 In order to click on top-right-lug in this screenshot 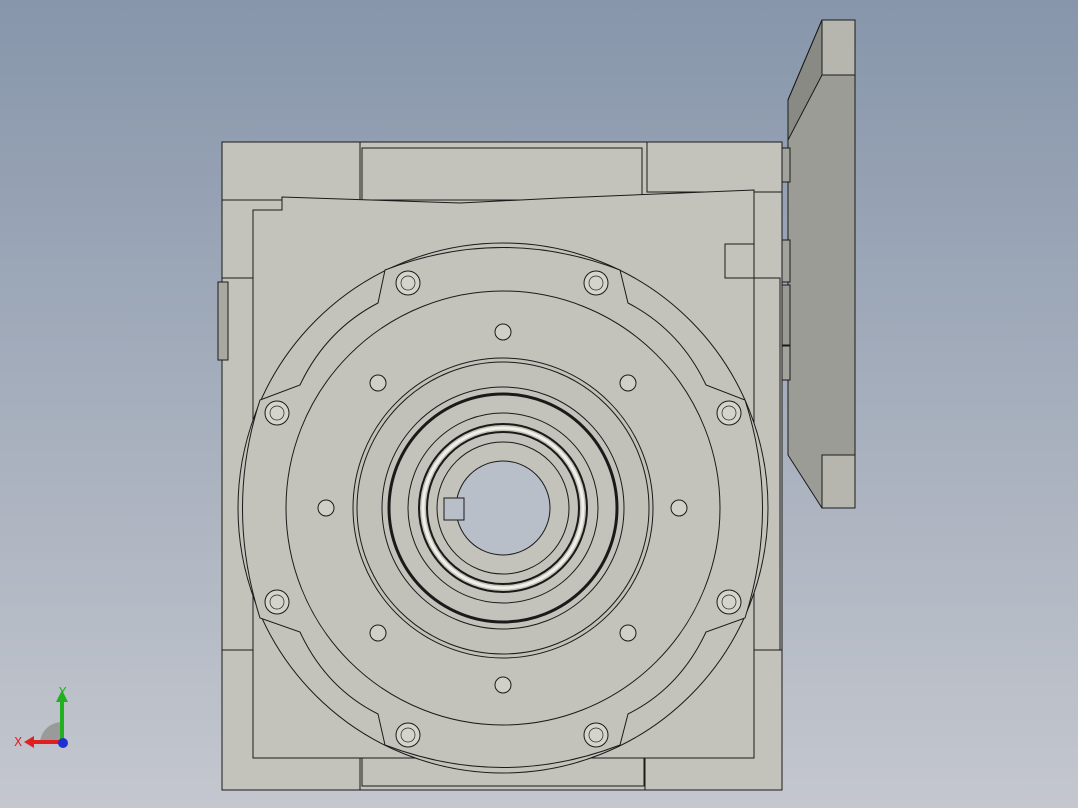, I will do `click(714, 167)`.